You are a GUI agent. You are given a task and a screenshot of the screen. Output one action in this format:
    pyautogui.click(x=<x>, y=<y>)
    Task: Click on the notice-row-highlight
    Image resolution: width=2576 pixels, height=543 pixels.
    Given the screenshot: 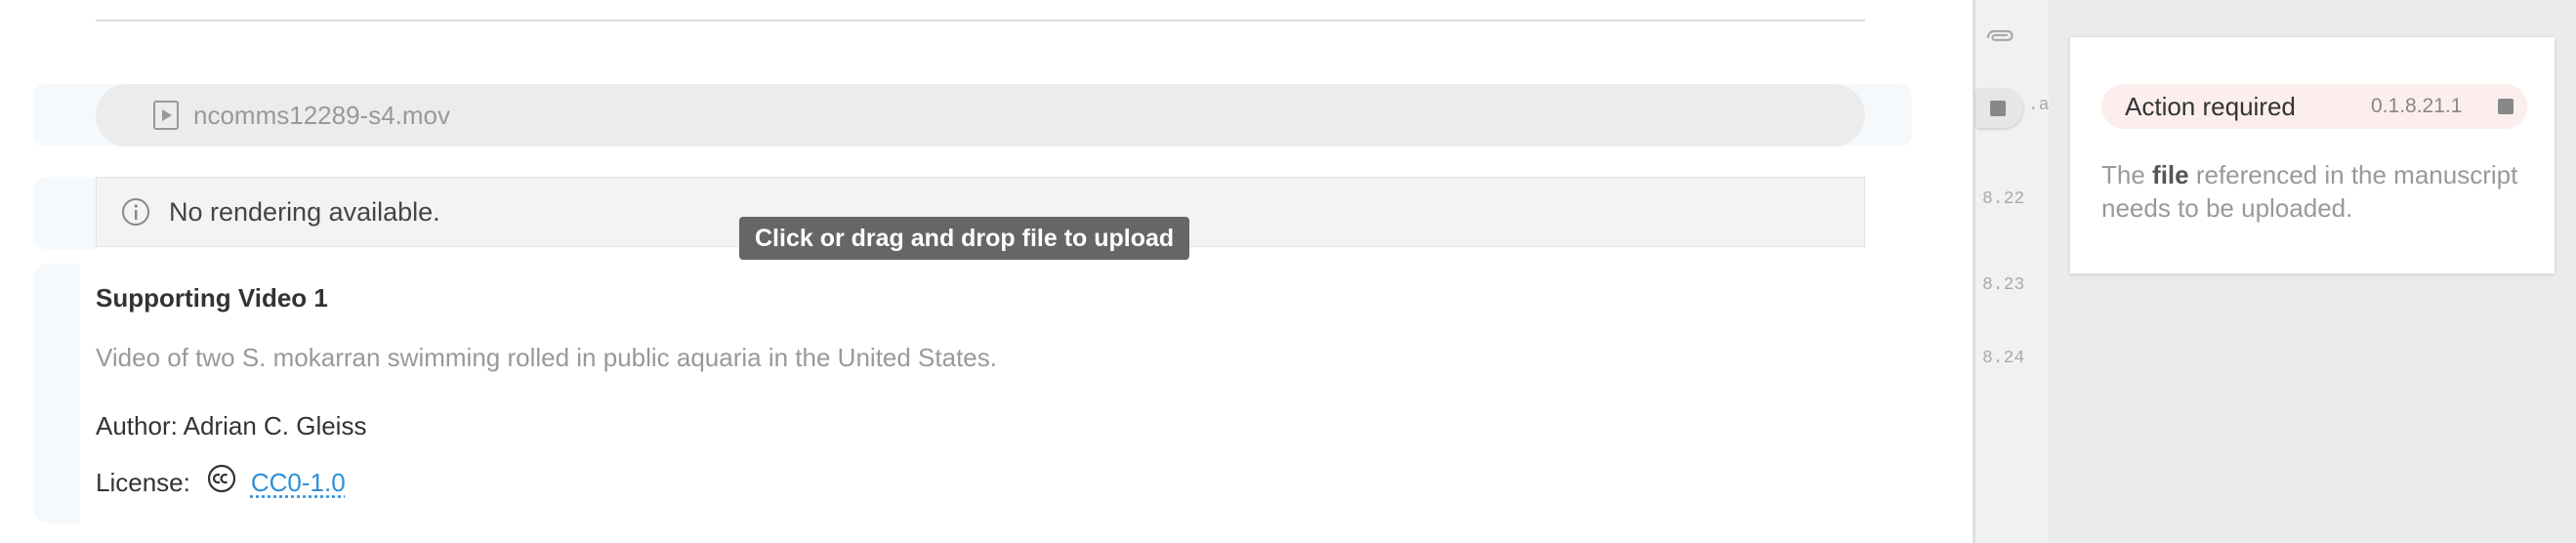 What is the action you would take?
    pyautogui.click(x=65, y=213)
    